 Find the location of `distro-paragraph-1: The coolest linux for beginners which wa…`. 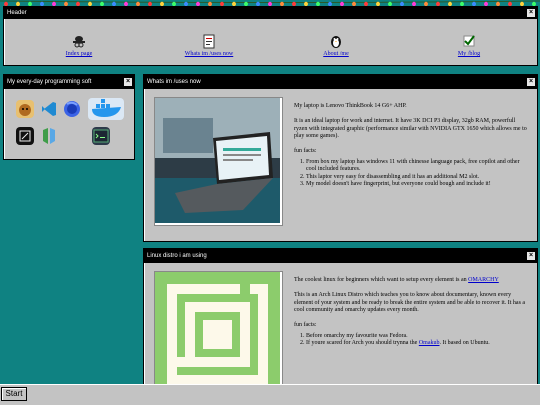

distro-paragraph-1: The coolest linux for beginners which wa… is located at coordinates (381, 280).